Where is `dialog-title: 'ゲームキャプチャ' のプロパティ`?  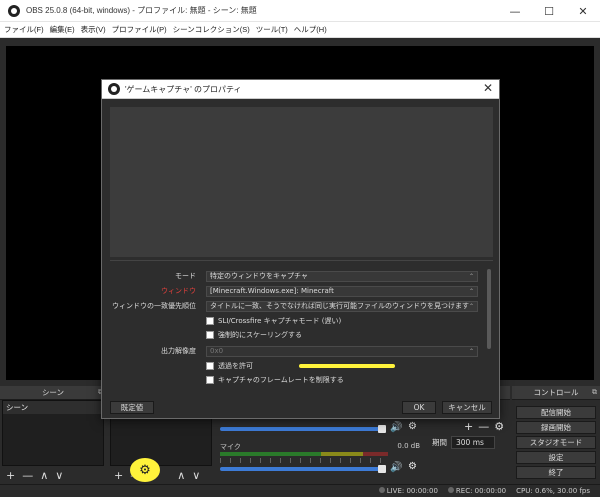 dialog-title: 'ゲームキャプチャ' のプロパティ is located at coordinates (183, 89).